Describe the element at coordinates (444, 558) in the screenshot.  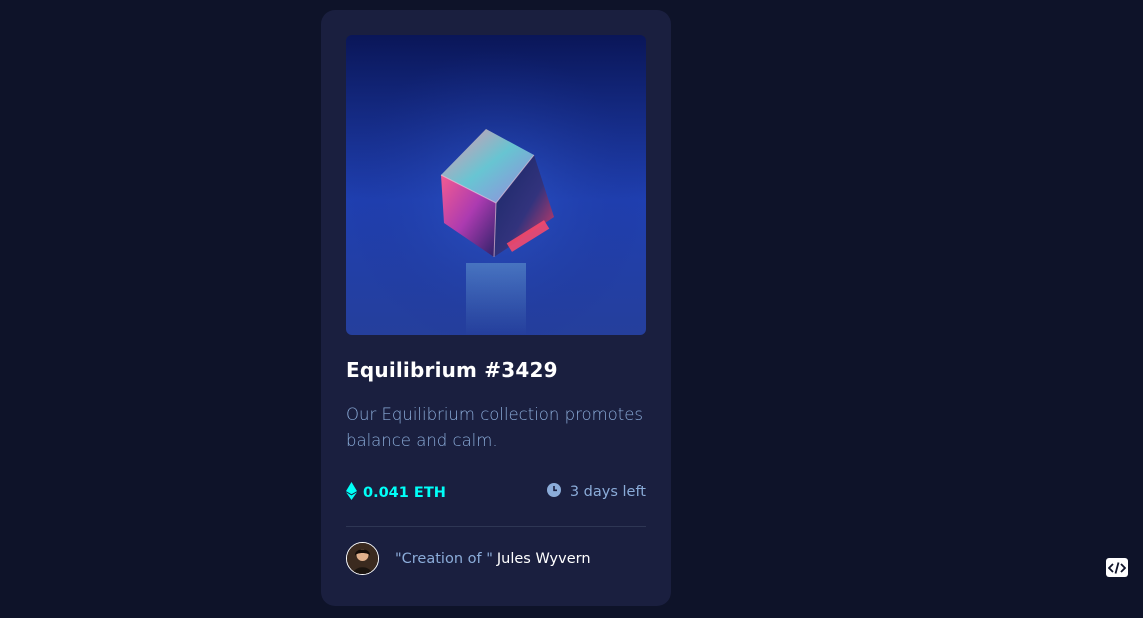
I see `creator-prefix: "Creation of "` at that location.